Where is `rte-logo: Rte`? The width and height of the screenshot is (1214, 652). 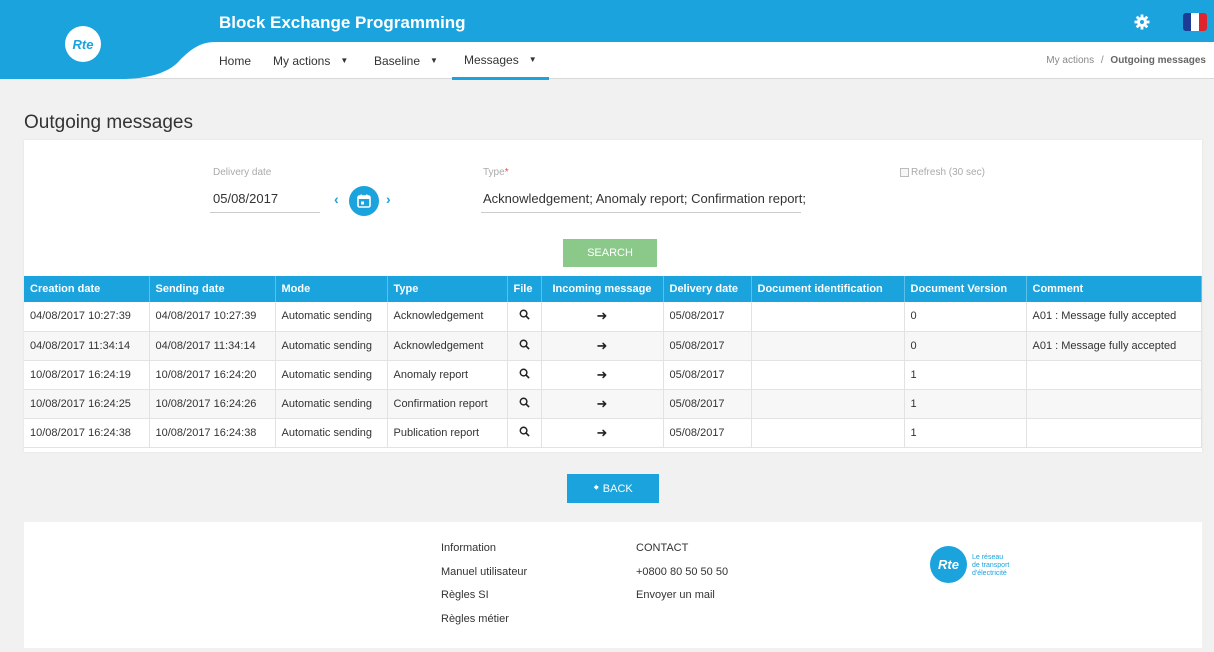
rte-logo: Rte is located at coordinates (83, 44).